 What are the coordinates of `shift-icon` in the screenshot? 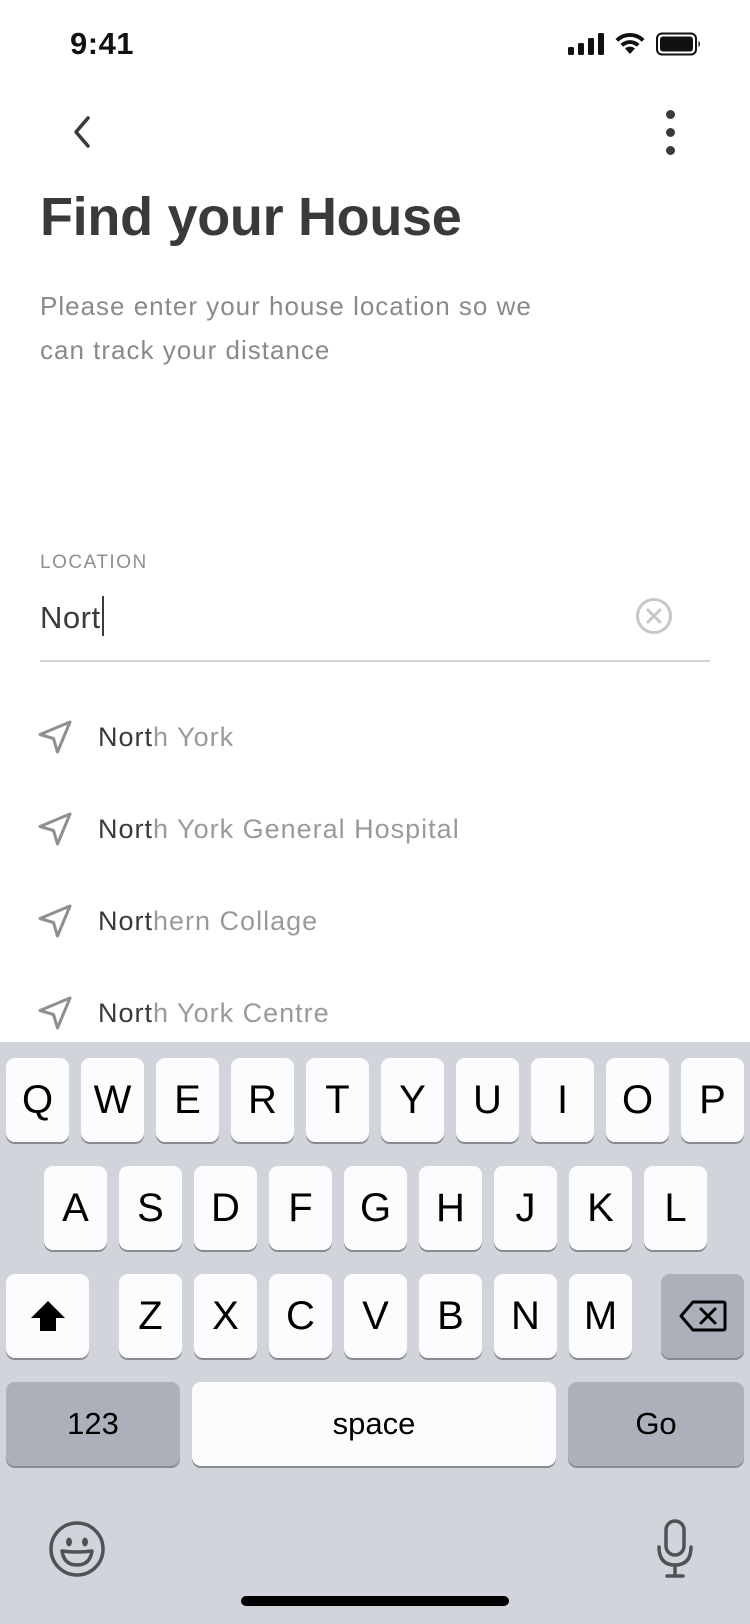 It's located at (47, 1316).